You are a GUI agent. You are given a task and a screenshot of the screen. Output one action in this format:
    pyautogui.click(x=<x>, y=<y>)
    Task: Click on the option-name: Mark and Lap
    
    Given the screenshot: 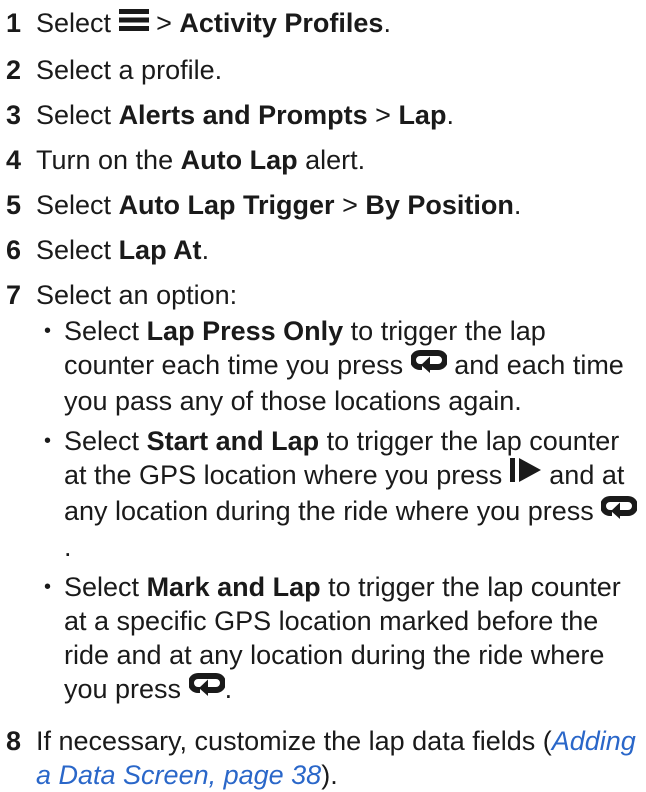 What is the action you would take?
    pyautogui.click(x=233, y=586)
    